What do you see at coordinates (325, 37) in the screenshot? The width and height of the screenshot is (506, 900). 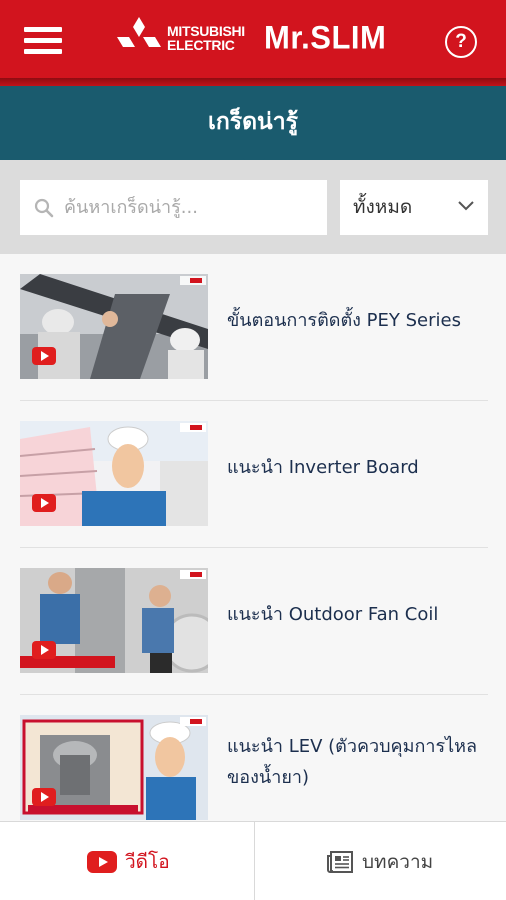 I see `product-logo: Mr.SLIM` at bounding box center [325, 37].